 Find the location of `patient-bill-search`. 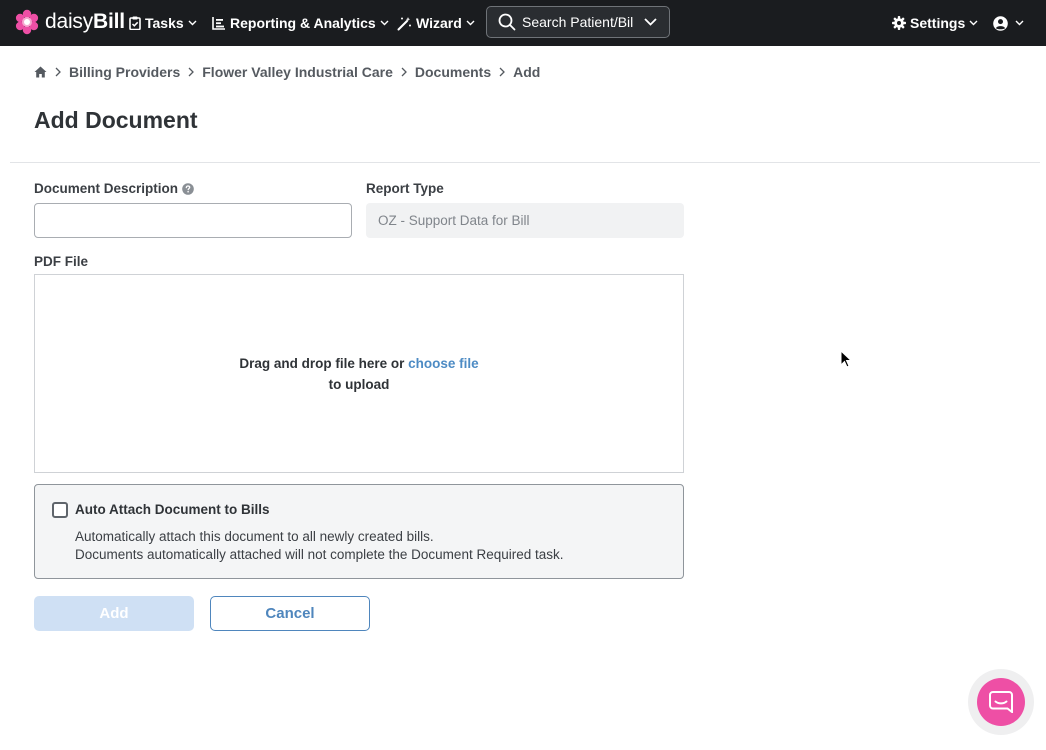

patient-bill-search is located at coordinates (578, 22).